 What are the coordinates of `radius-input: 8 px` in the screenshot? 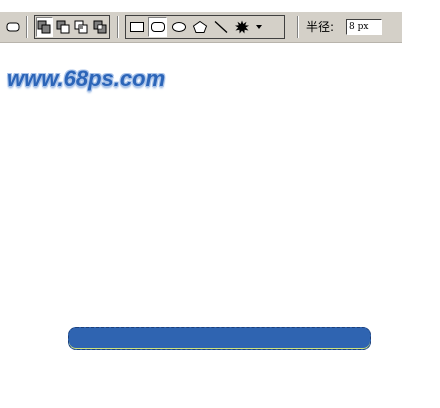 It's located at (364, 27).